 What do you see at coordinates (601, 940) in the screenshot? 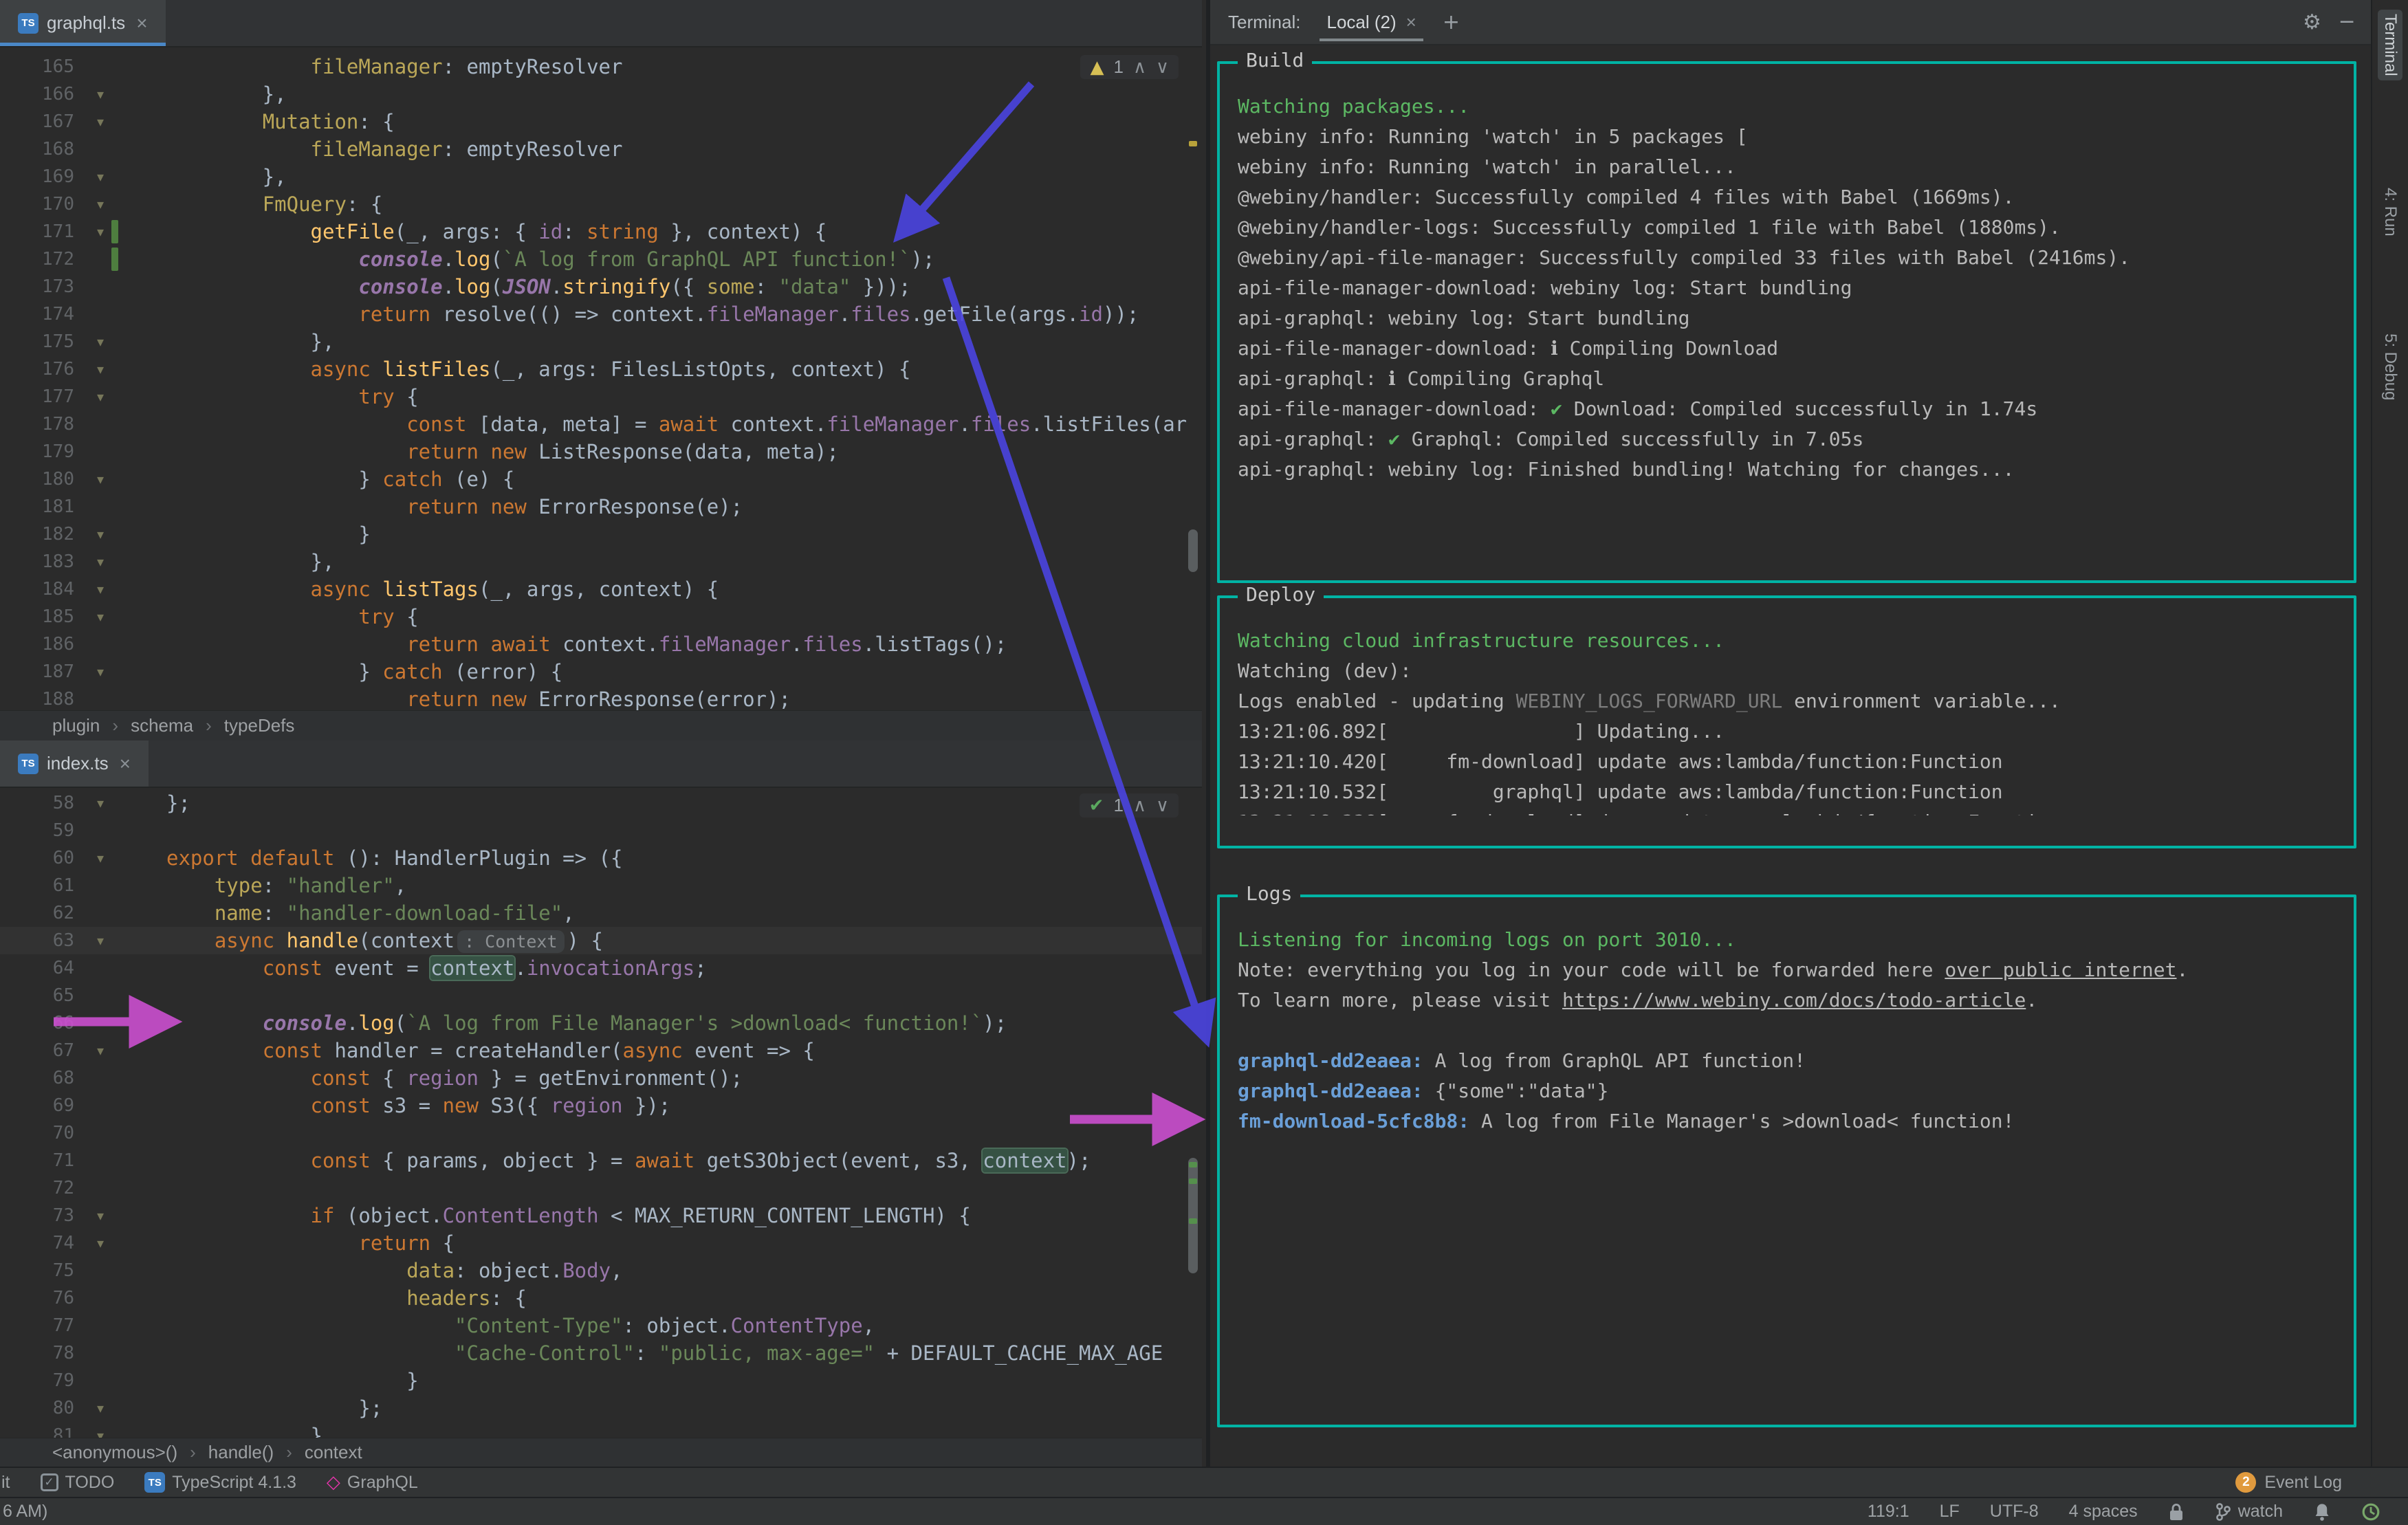
I see `code-line-63: 63 ▾ async handle(context: Context) {` at bounding box center [601, 940].